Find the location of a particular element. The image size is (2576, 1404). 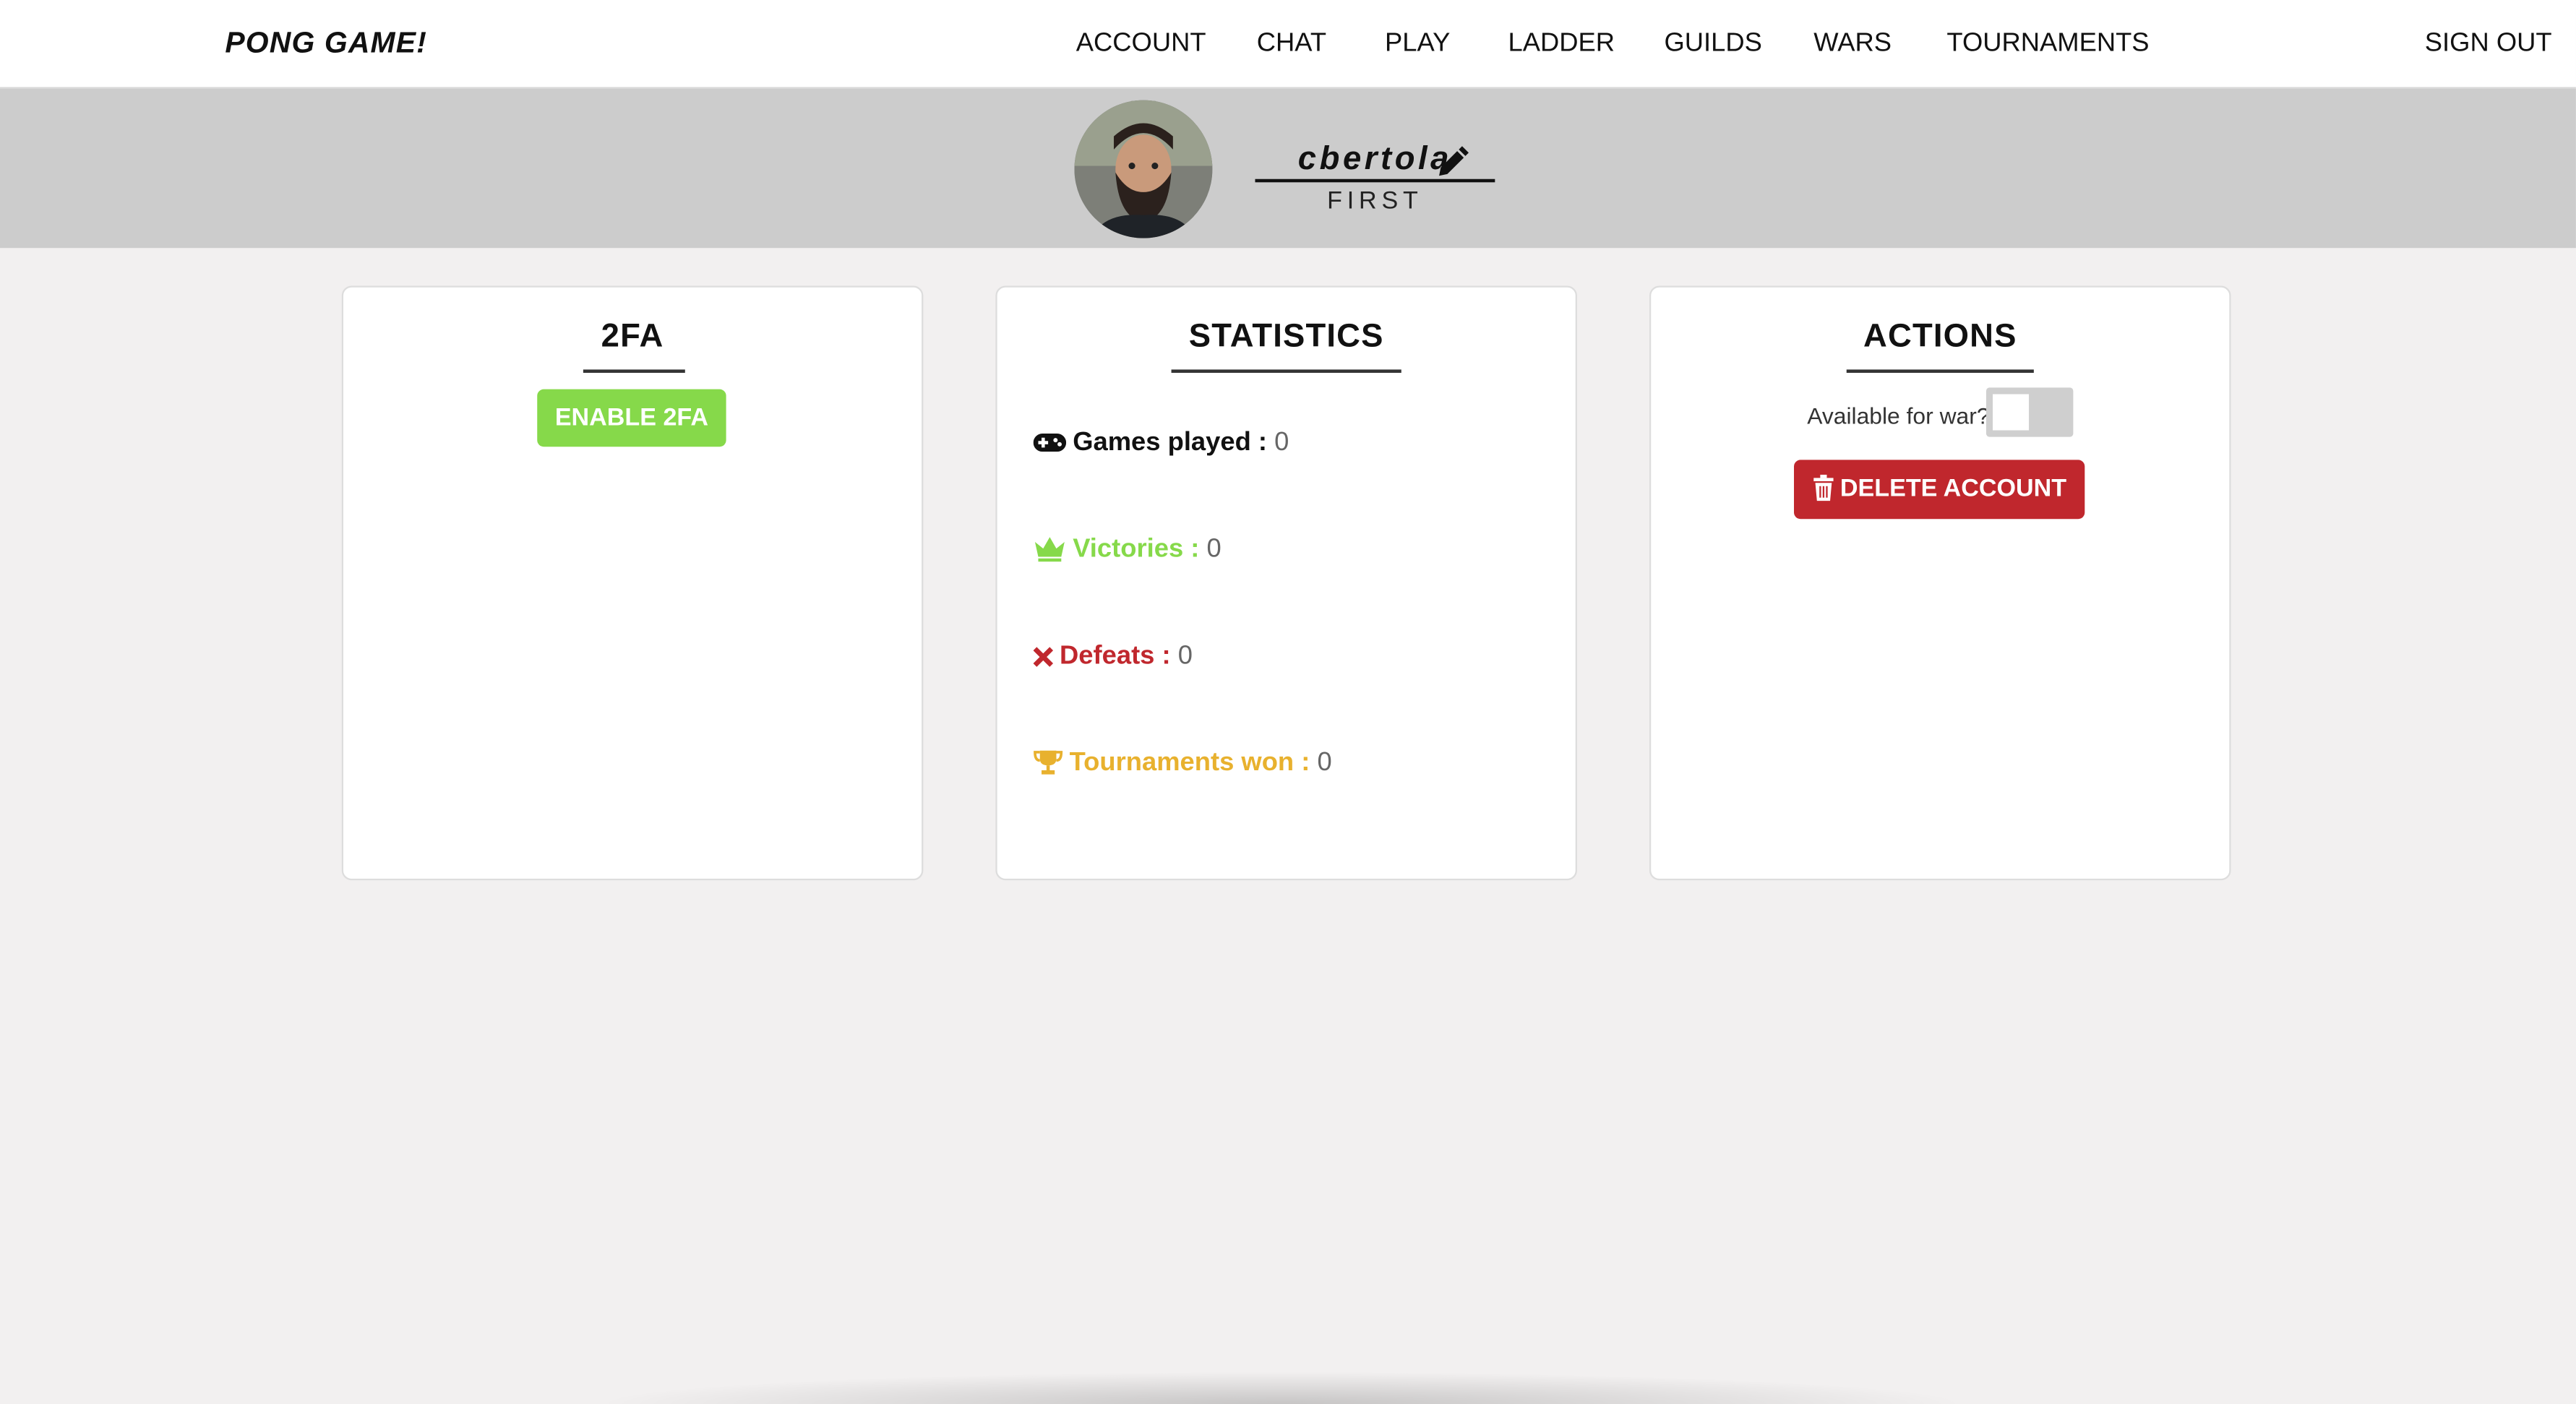

delete-account-button: DELETE ACCOUNT is located at coordinates (1940, 490).